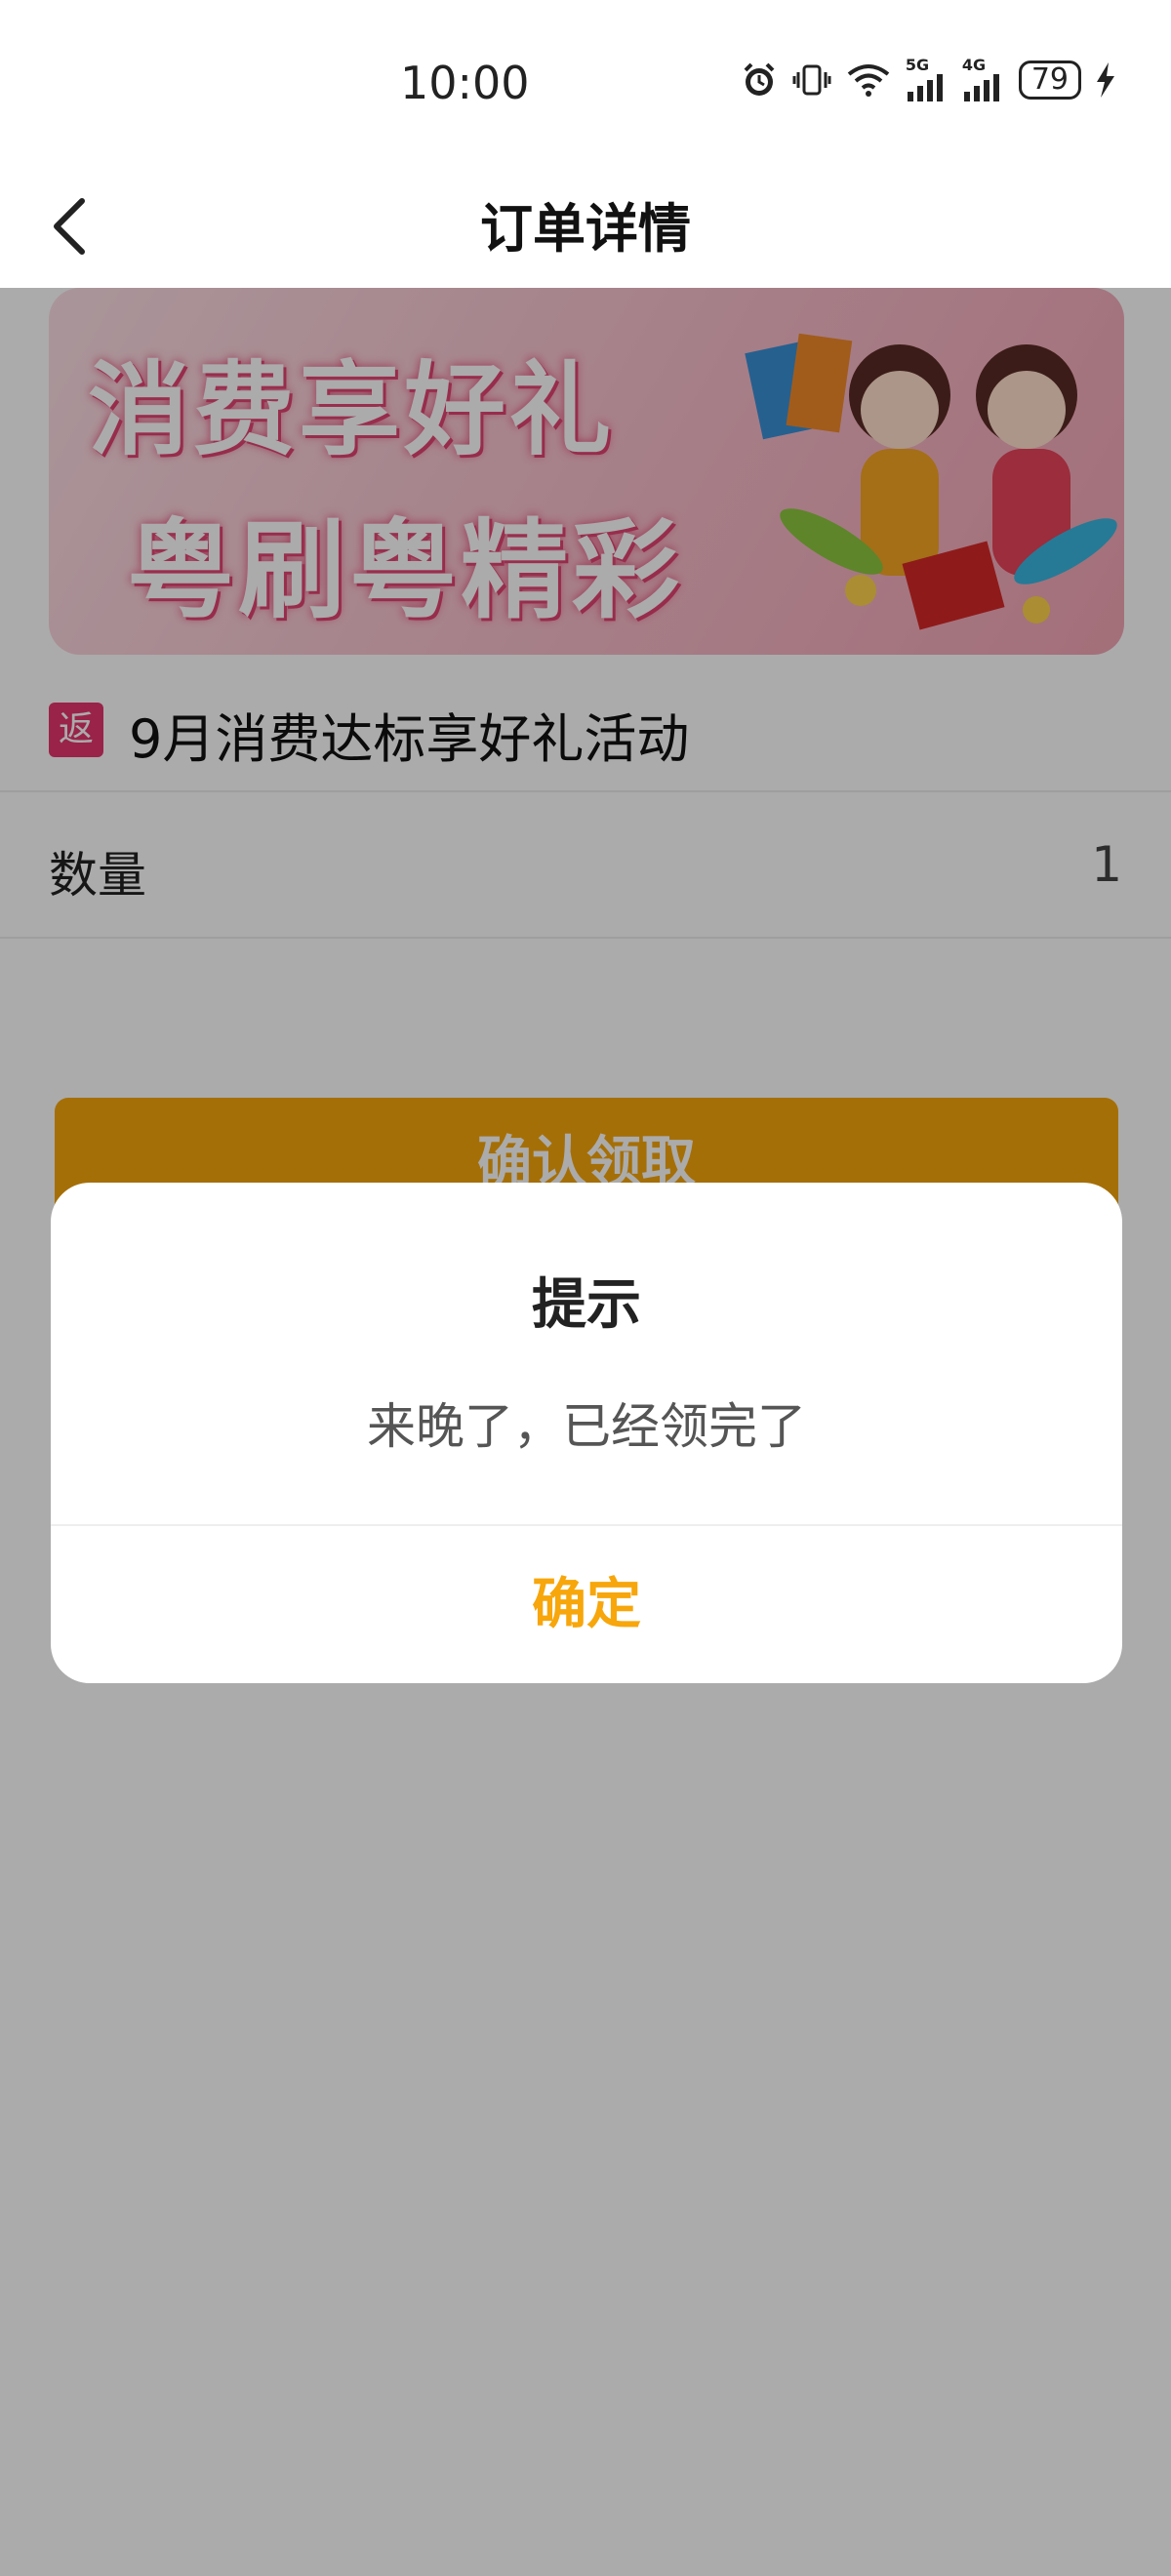 The height and width of the screenshot is (2576, 1171). What do you see at coordinates (465, 83) in the screenshot?
I see `status-time: 10:00` at bounding box center [465, 83].